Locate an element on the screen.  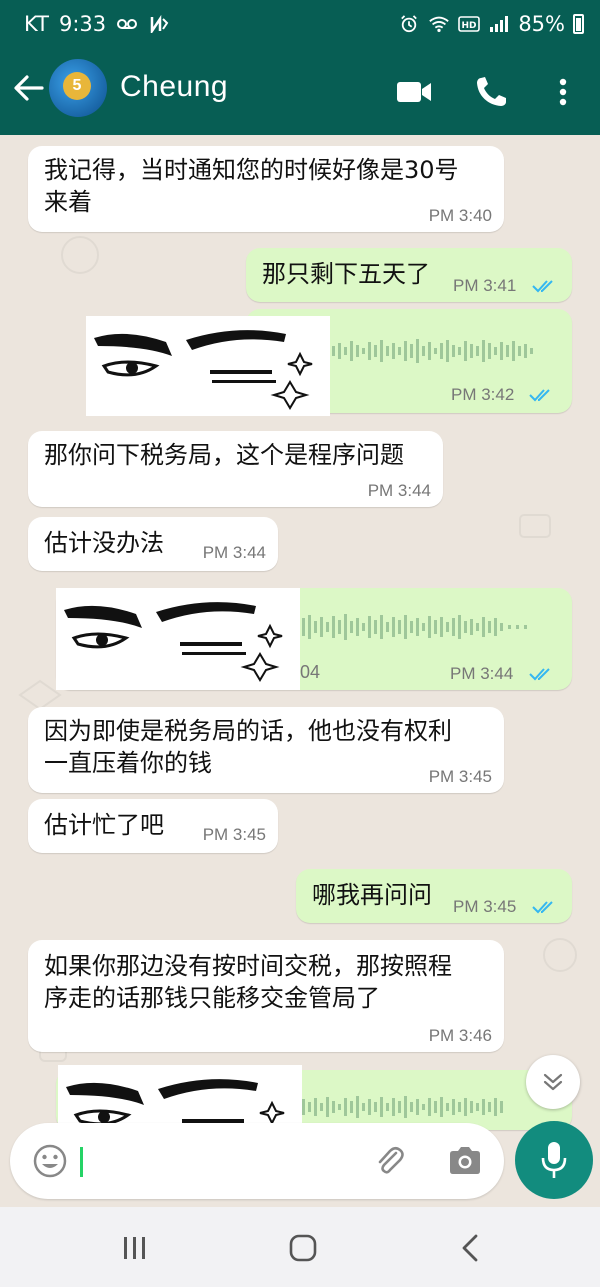
message-time: PM 3:42 is located at coordinates (483, 394).